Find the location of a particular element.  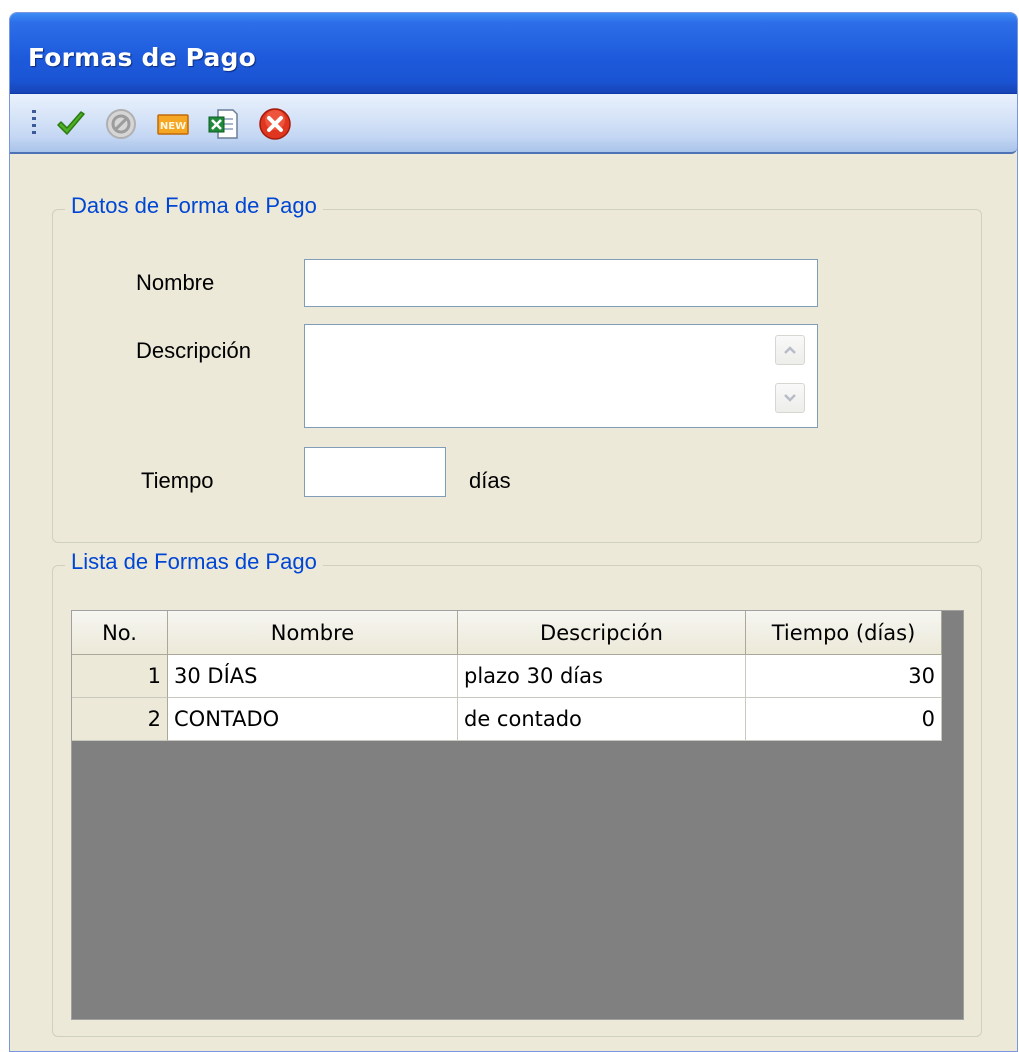

table-row: 2 CONTADO de contado 0 is located at coordinates (507, 719).